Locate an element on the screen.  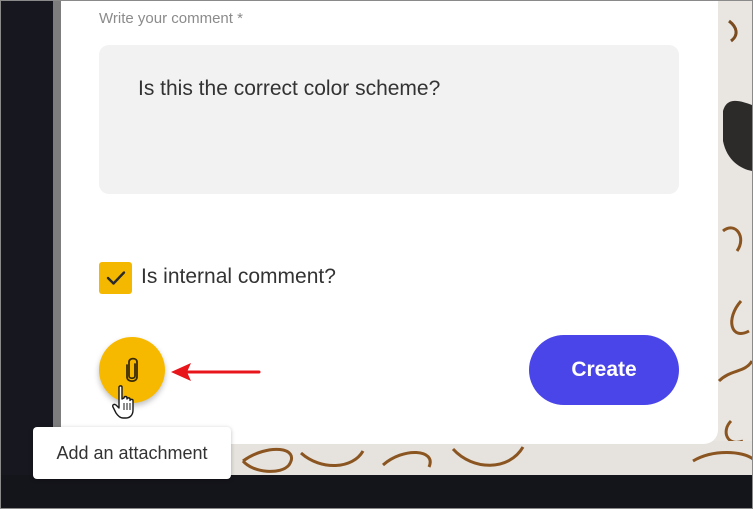
annotation-arrow-icon is located at coordinates (216, 372).